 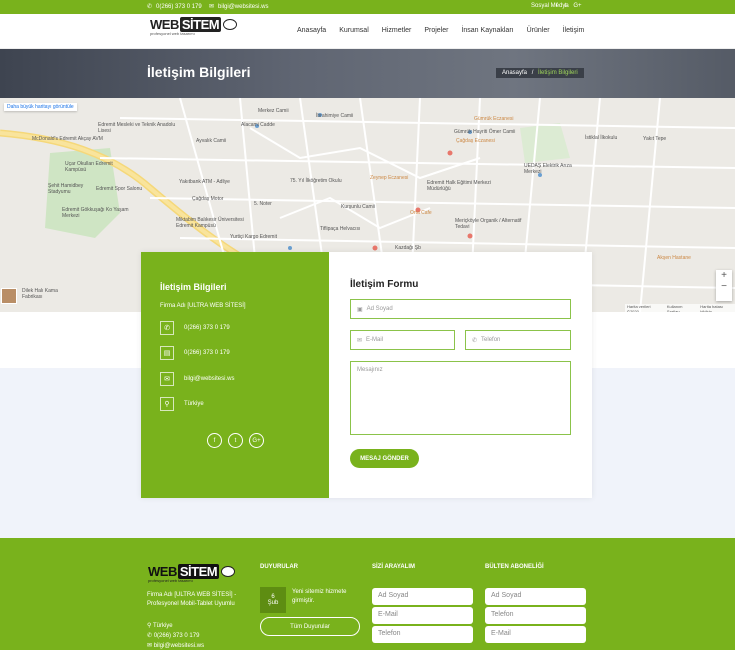 I want to click on info-fax-row: ▤ 0(266) 373 0 179, so click(x=195, y=353).